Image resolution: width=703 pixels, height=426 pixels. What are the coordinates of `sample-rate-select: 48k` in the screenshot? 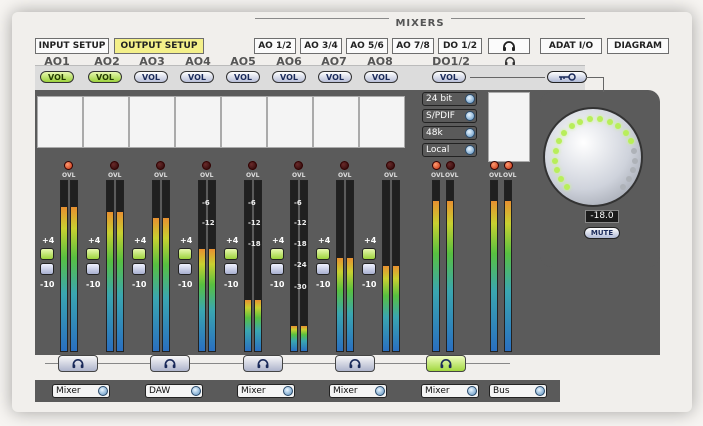 It's located at (449, 133).